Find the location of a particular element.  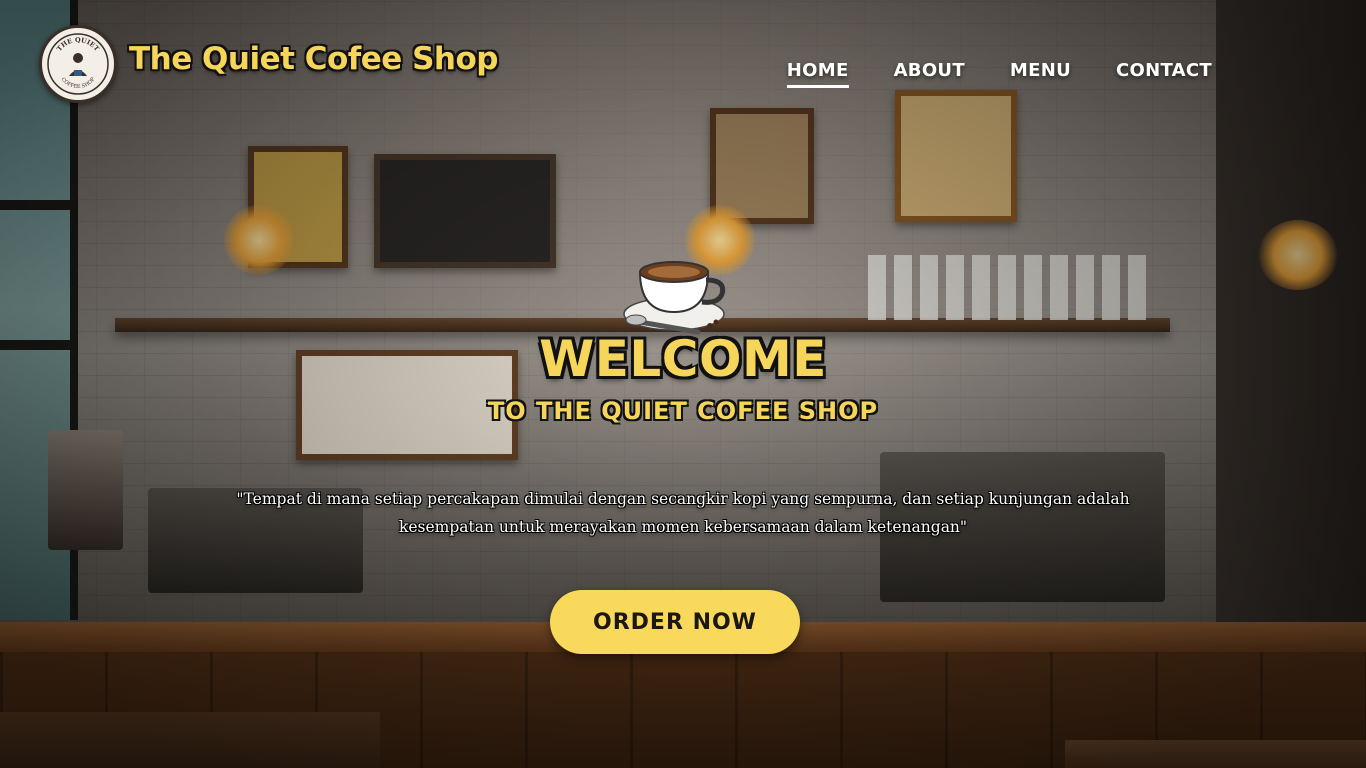

nav-contact: CONTACT is located at coordinates (1164, 74).